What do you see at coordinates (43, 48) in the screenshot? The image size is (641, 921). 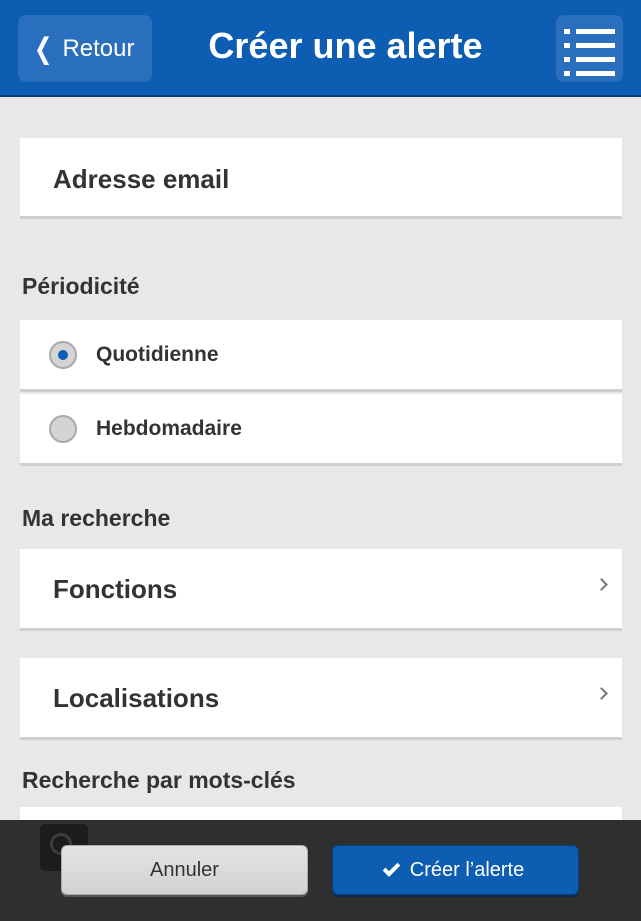 I see `chevron-left-icon: ❮` at bounding box center [43, 48].